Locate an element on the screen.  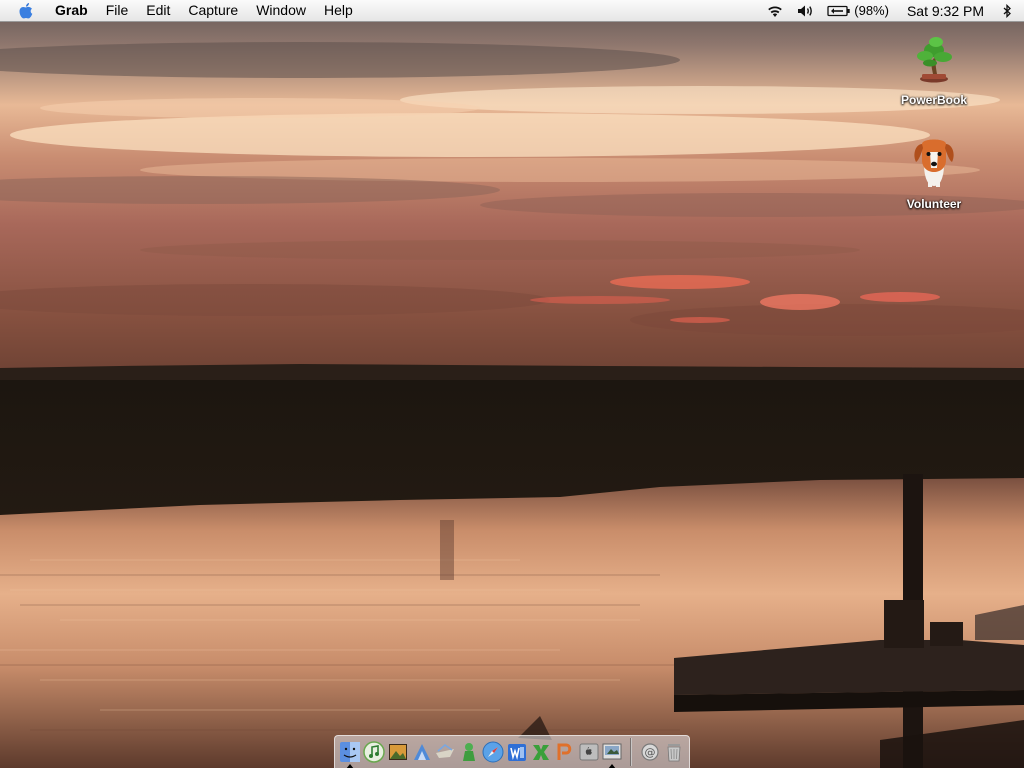
excel-icon is located at coordinates (540, 752).